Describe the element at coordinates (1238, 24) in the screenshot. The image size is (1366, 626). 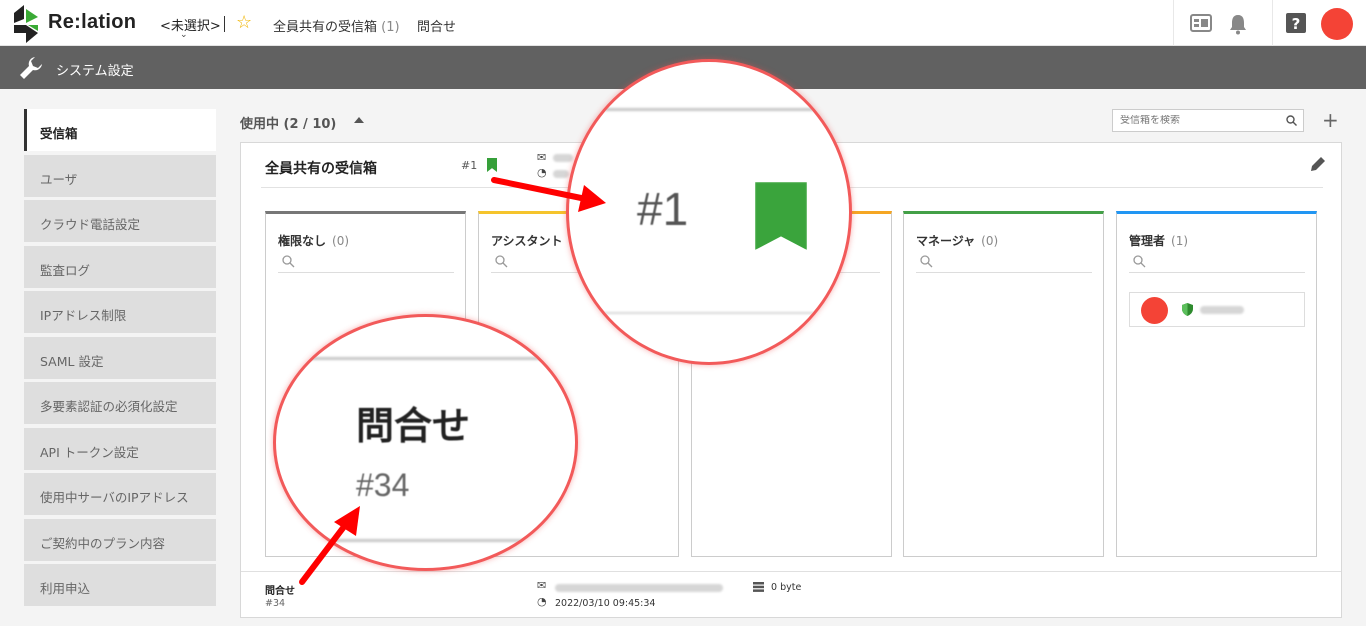
I see `bell-icon` at that location.